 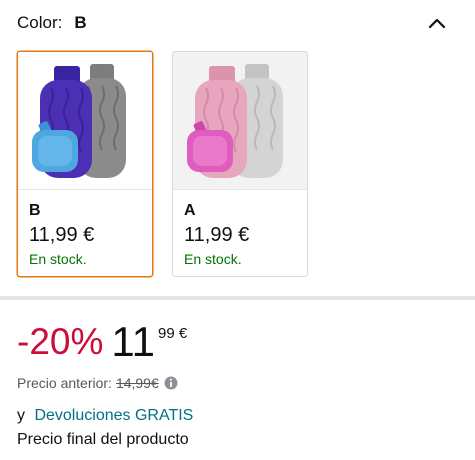 What do you see at coordinates (40, 22) in the screenshot?
I see `color-label: Color:` at bounding box center [40, 22].